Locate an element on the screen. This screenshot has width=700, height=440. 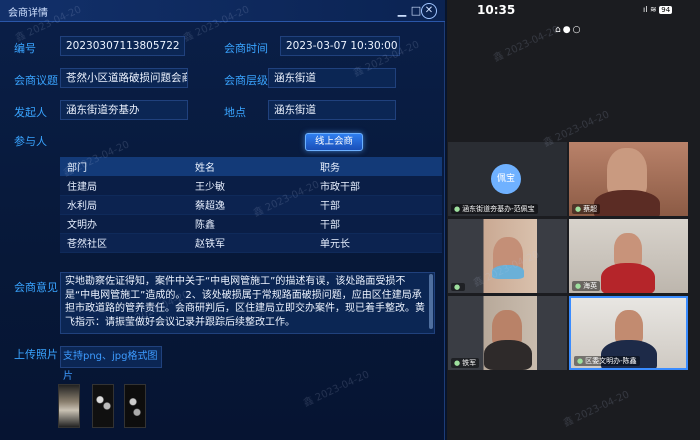
battery-icon: 94 is located at coordinates (666, 10).